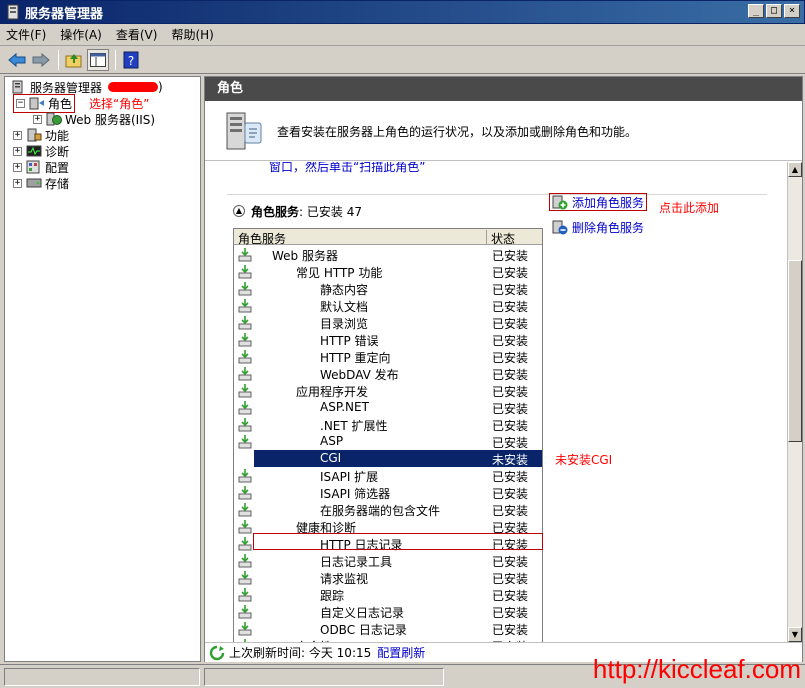 The height and width of the screenshot is (688, 805). Describe the element at coordinates (81, 34) in the screenshot. I see `menu-action: 操作(A)` at that location.